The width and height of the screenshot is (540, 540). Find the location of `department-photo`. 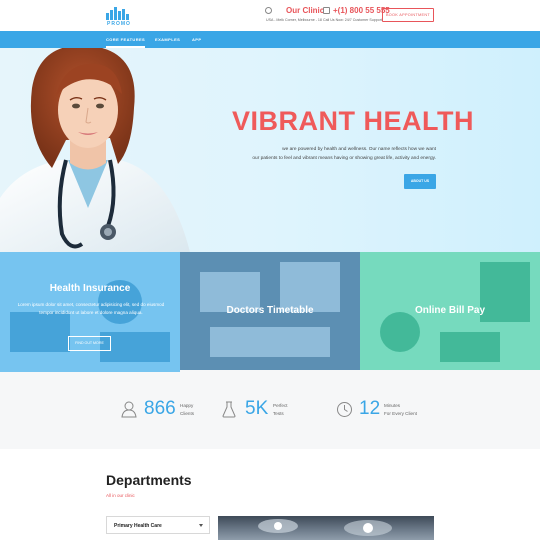

department-photo is located at coordinates (326, 528).